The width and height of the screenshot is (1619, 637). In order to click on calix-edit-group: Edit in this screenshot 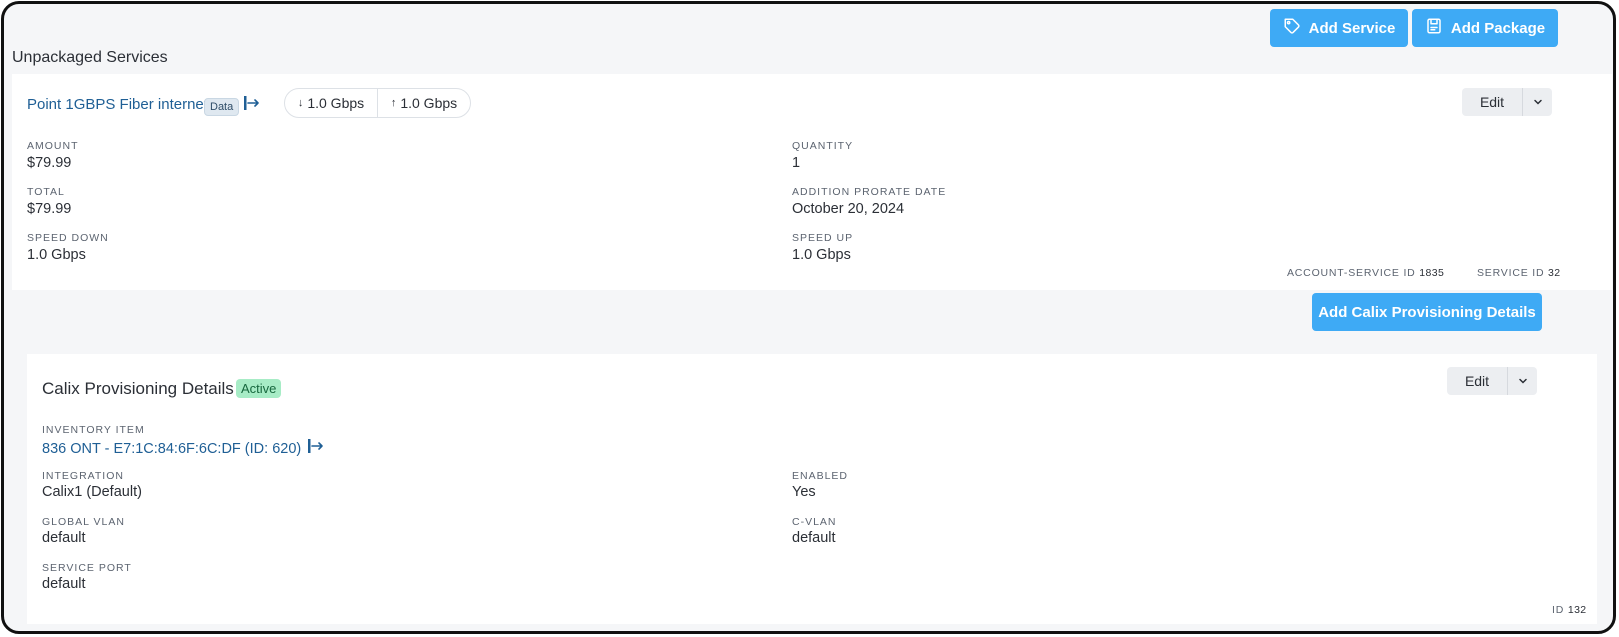, I will do `click(1492, 381)`.